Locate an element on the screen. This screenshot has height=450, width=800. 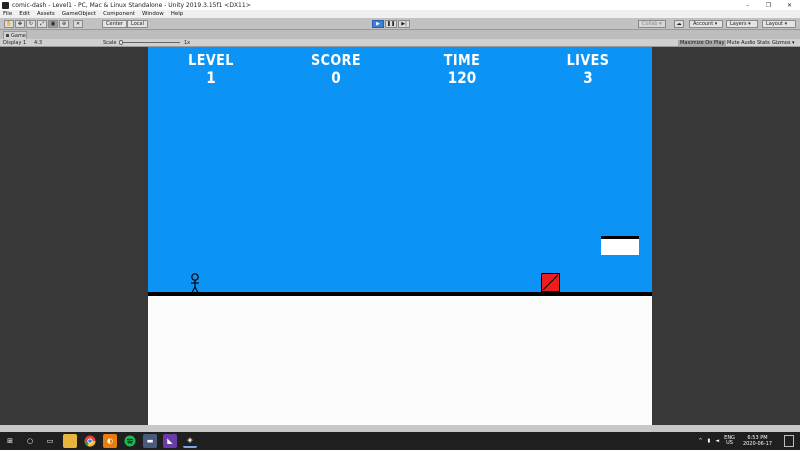
scale-slider-track is located at coordinates (150, 42).